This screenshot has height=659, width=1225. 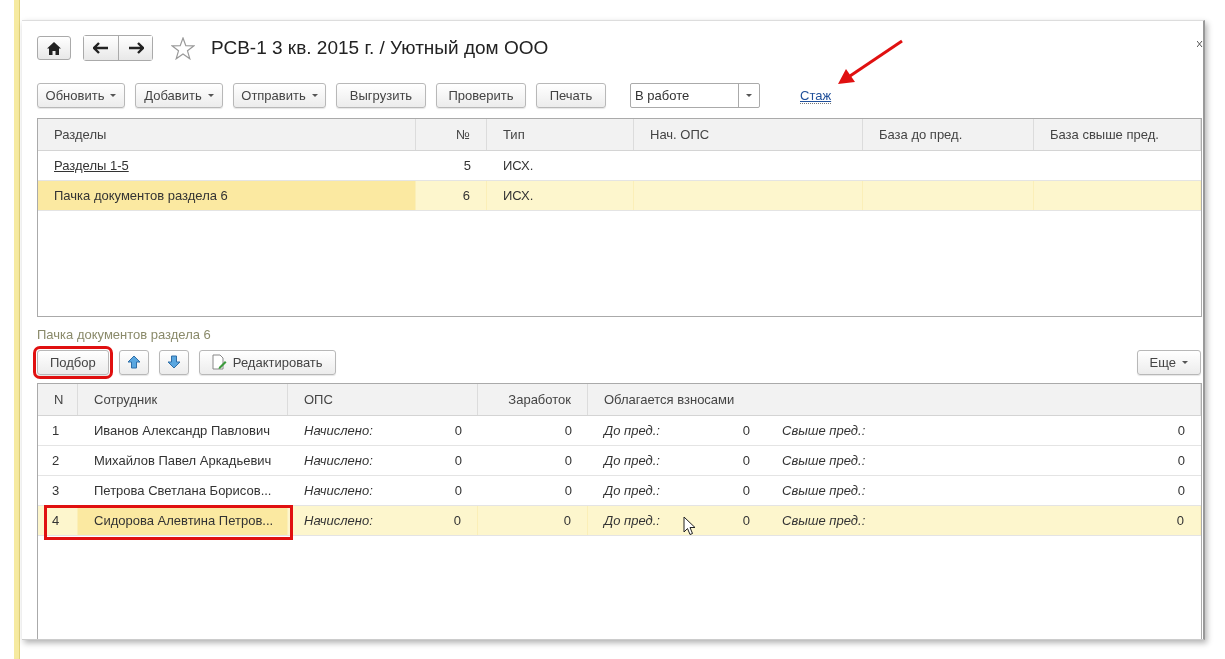 What do you see at coordinates (1117, 134) in the screenshot?
I see `column-header: База свыше пред.` at bounding box center [1117, 134].